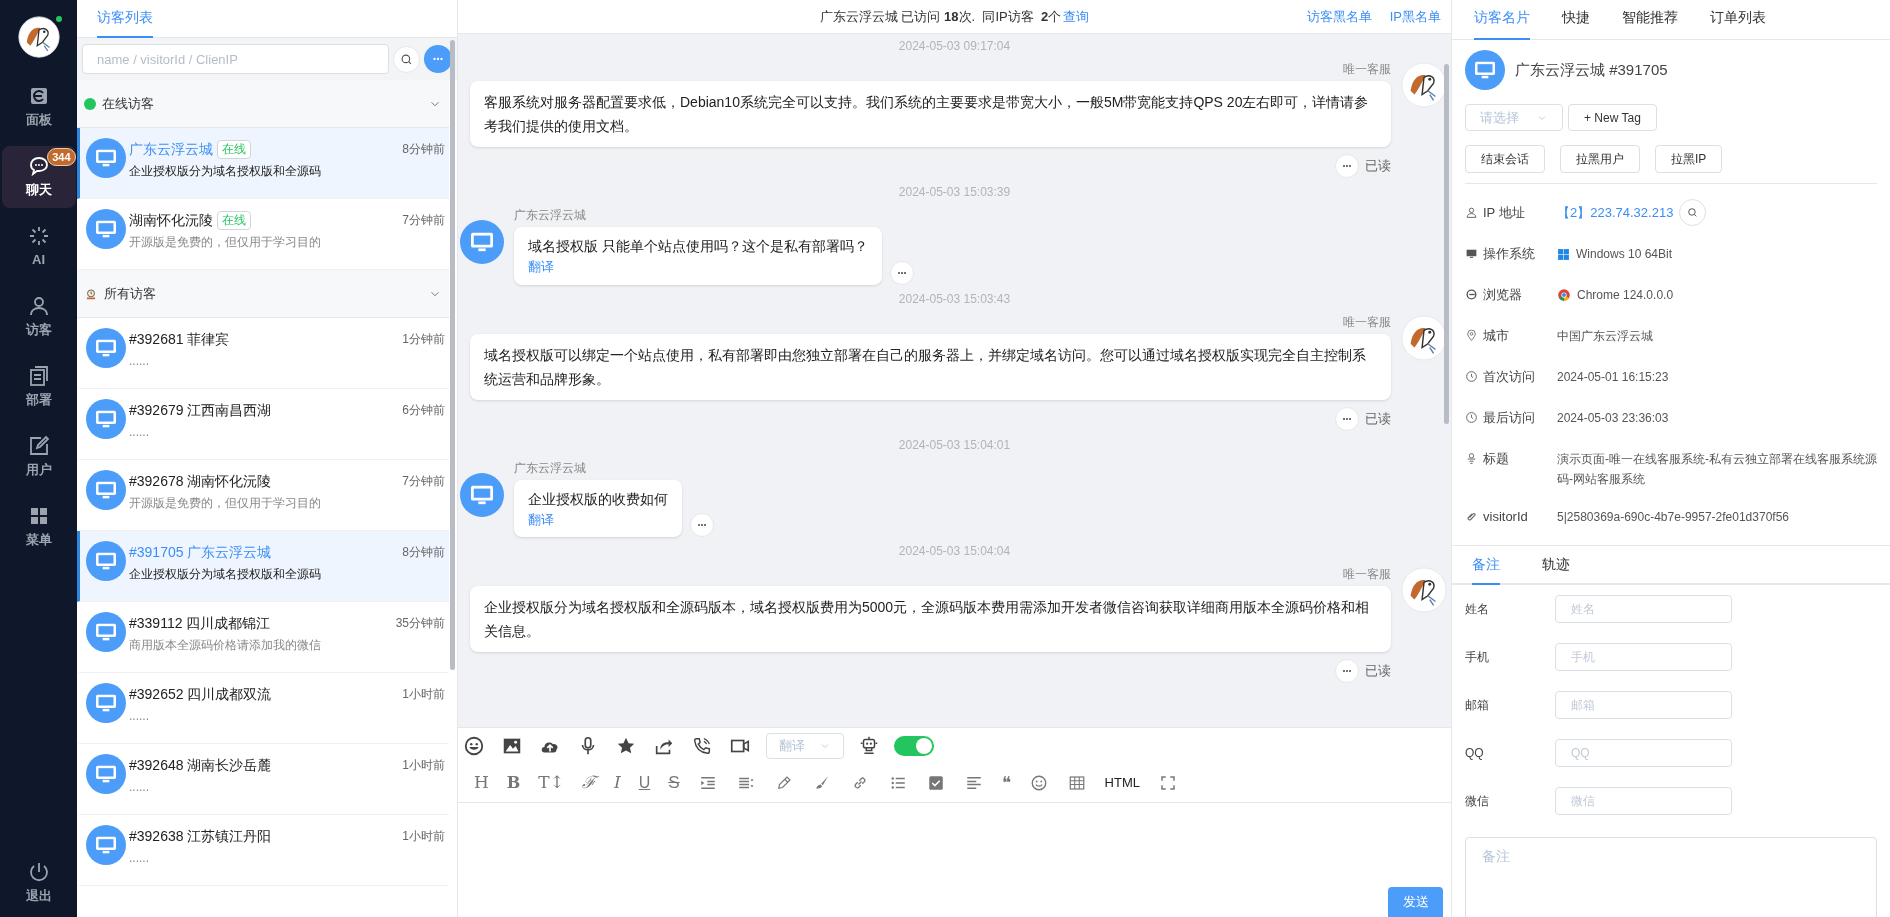 This screenshot has width=1890, height=917. Describe the element at coordinates (1475, 753) in the screenshot. I see `field-label: QQ` at that location.